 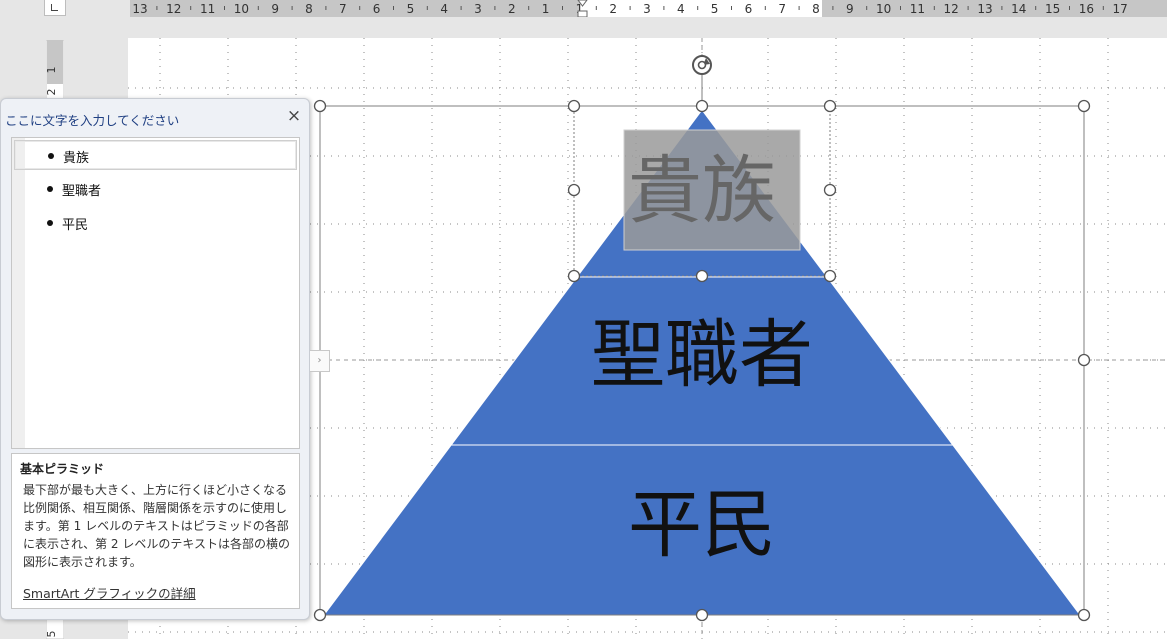 I want to click on left-tab-icon, so click(x=54, y=7).